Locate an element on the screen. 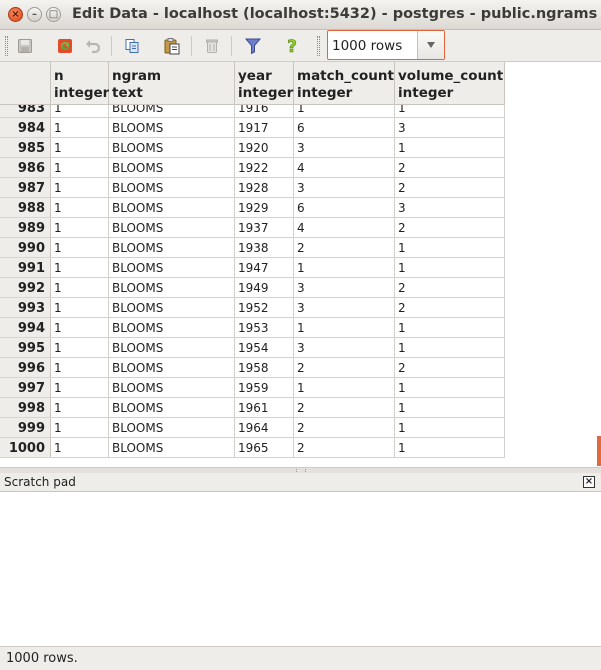  minimize-window-button: – is located at coordinates (34, 14).